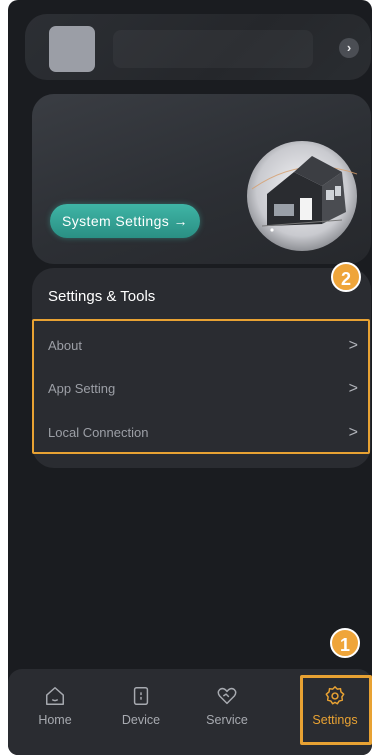 The height and width of the screenshot is (755, 379). I want to click on annotation-badge-1: 1, so click(345, 643).